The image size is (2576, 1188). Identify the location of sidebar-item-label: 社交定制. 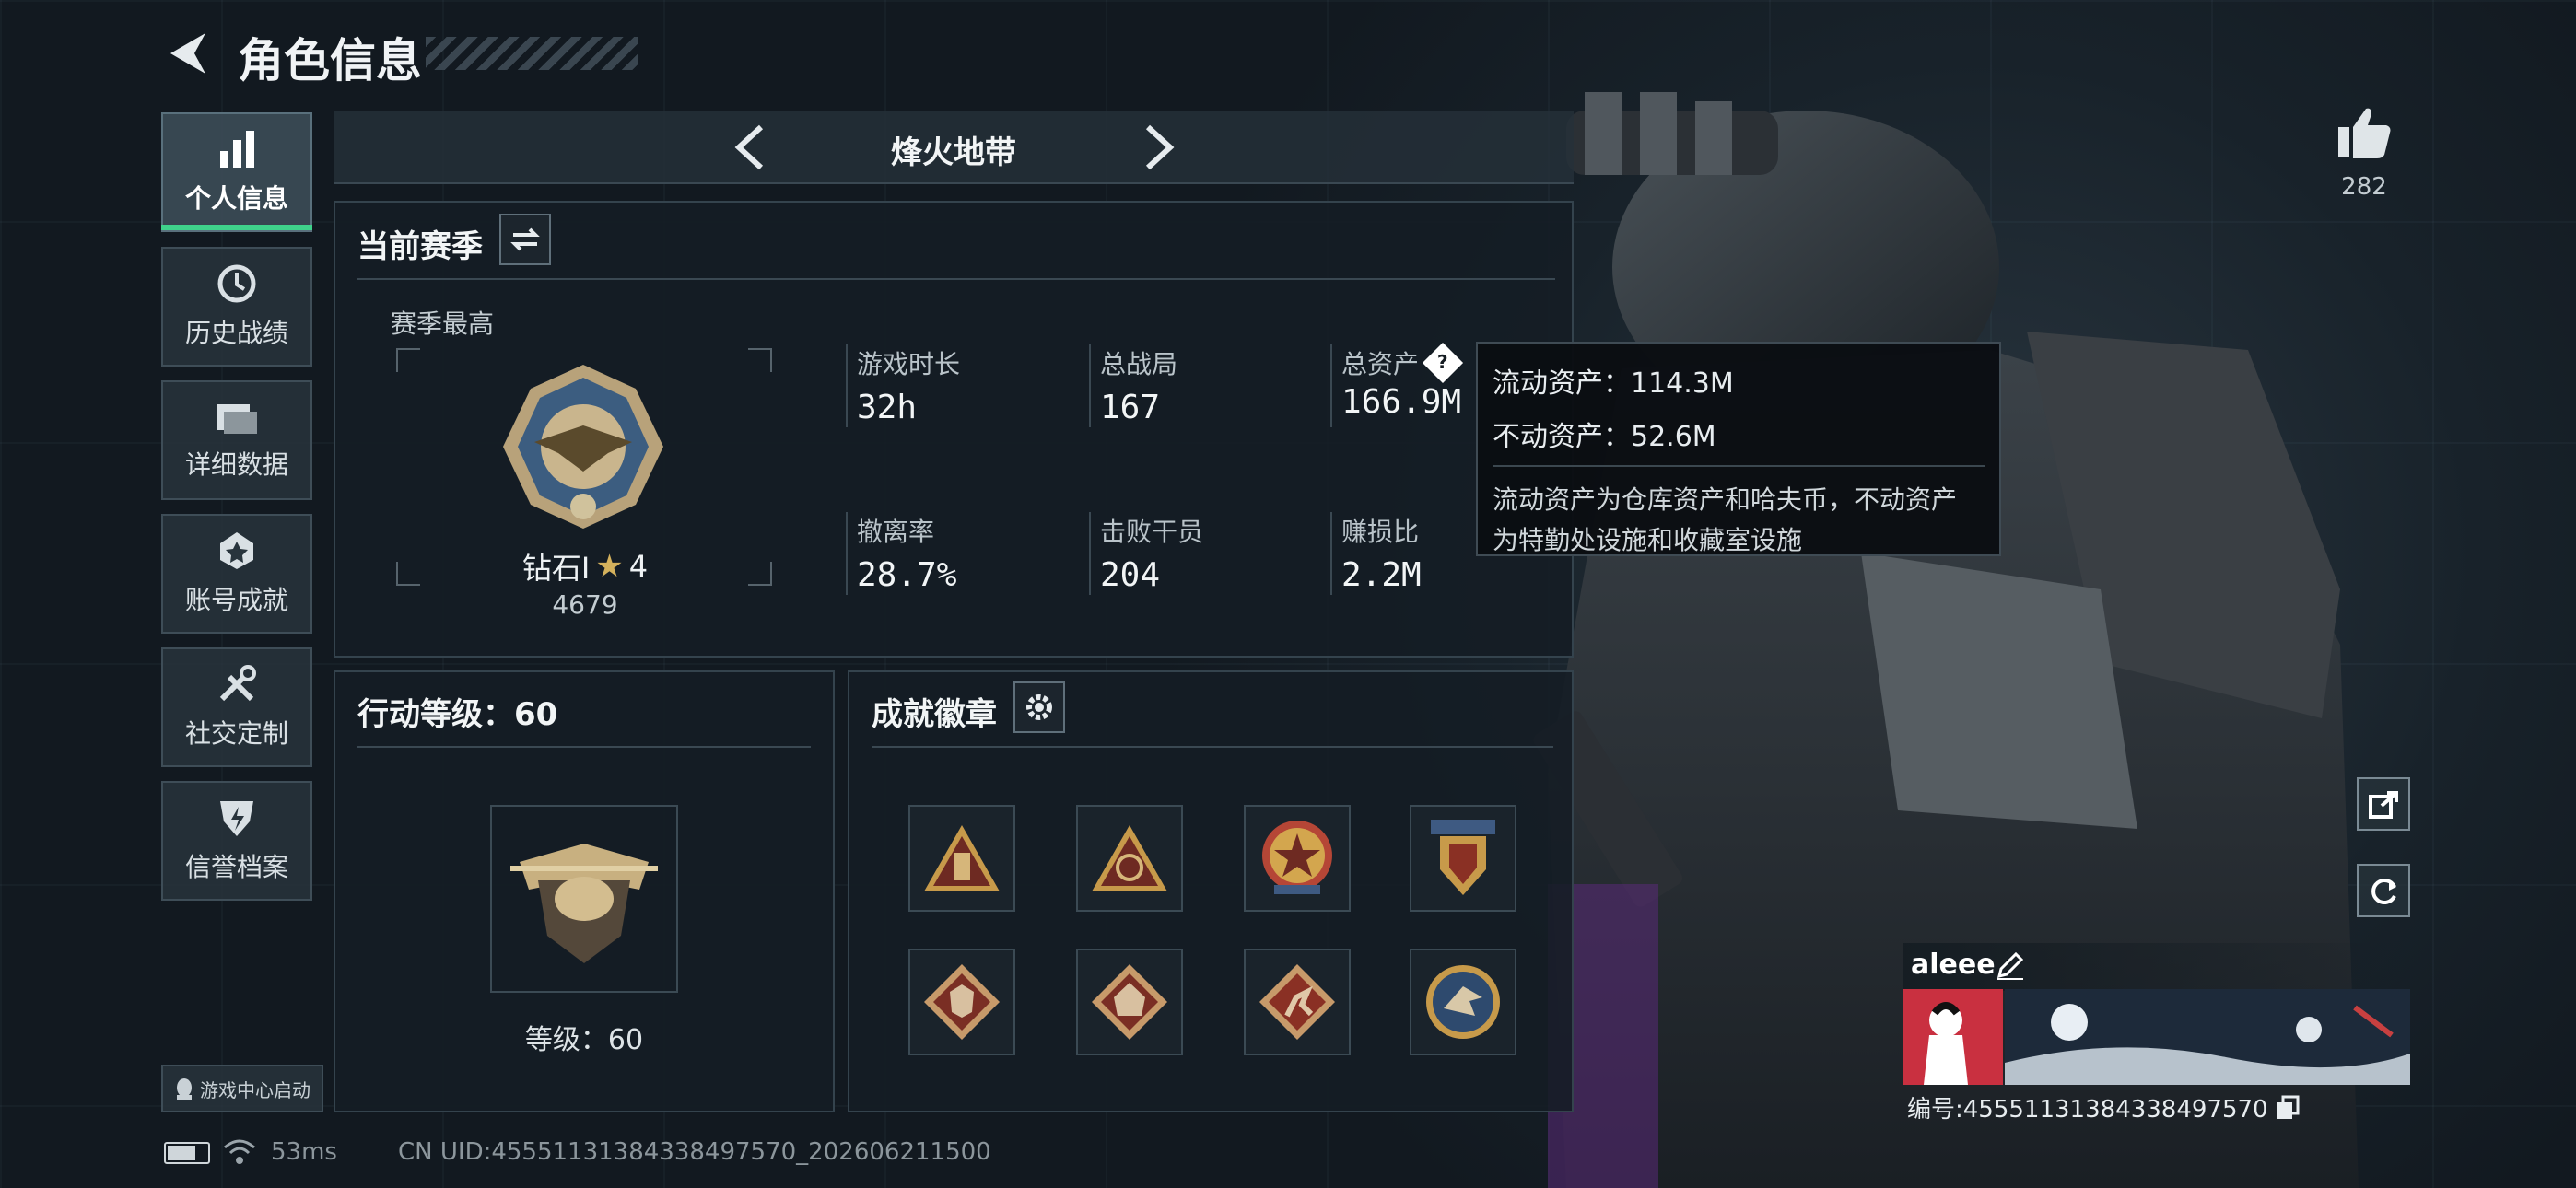
(236, 733).